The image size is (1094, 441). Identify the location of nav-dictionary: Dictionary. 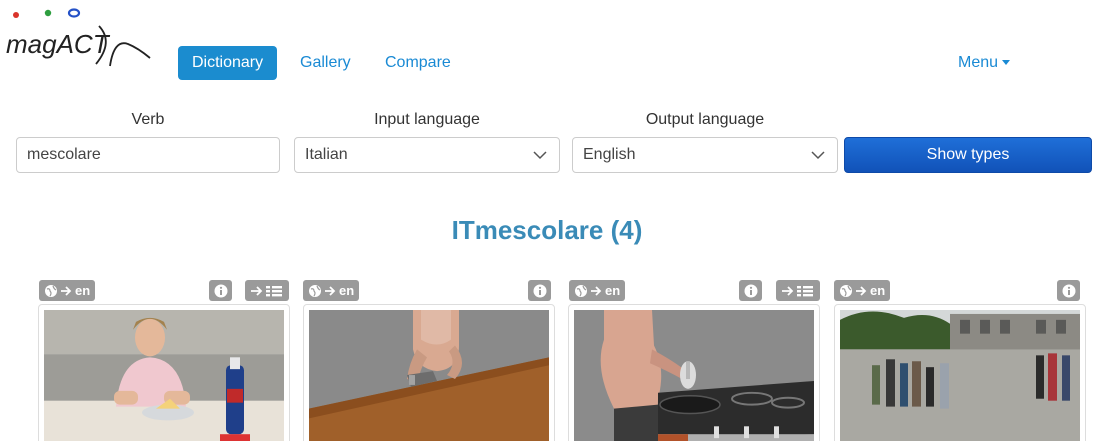
(228, 63).